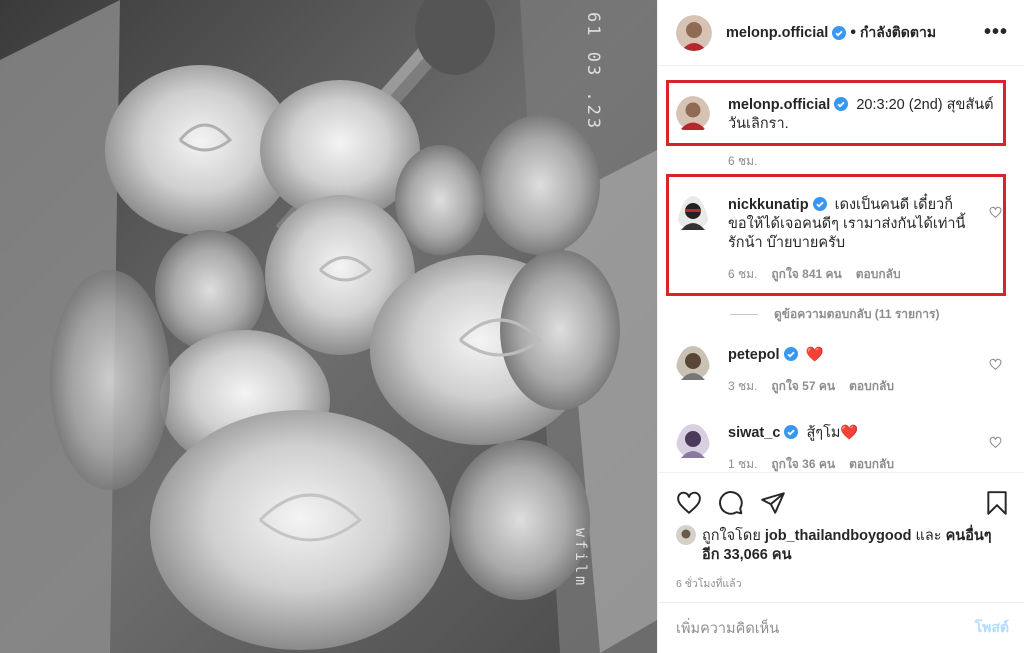 The image size is (1024, 653). What do you see at coordinates (581, 558) in the screenshot?
I see `film-brand-stamp: wfilm` at bounding box center [581, 558].